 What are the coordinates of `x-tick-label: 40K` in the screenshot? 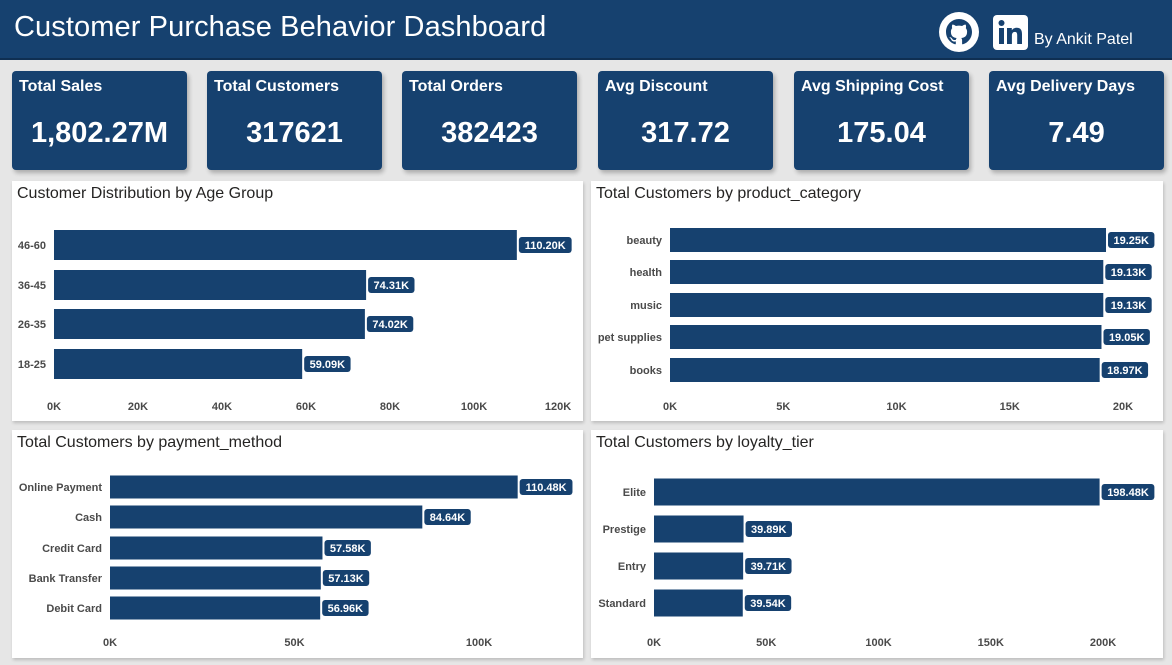 It's located at (222, 407).